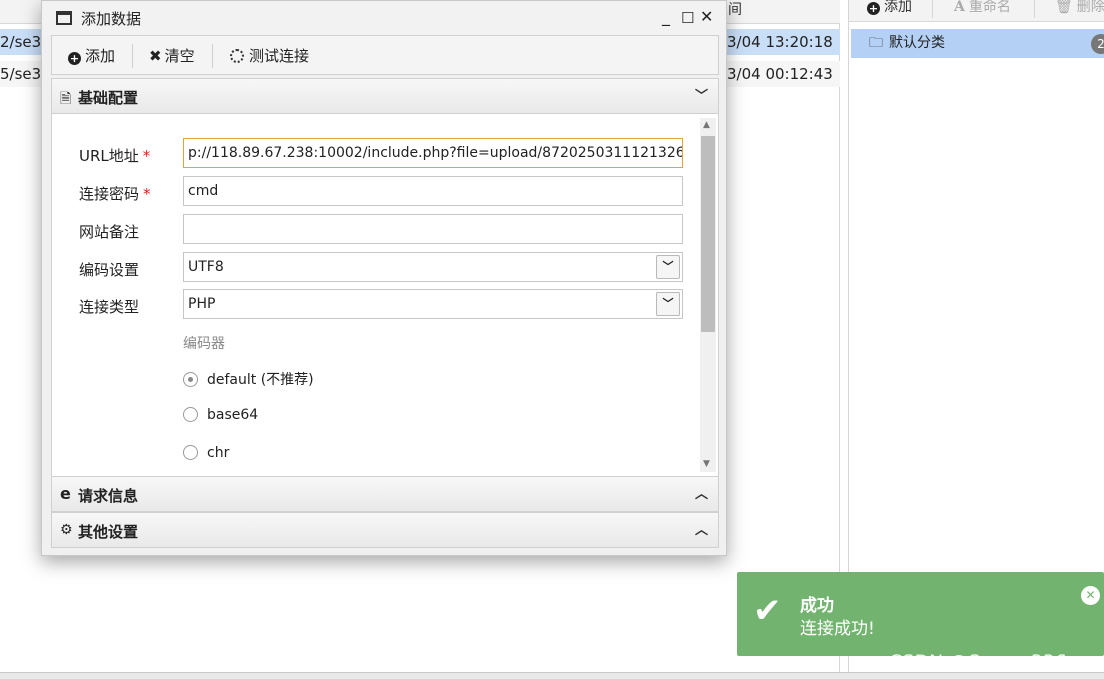  What do you see at coordinates (433, 229) in the screenshot?
I see `note-input` at bounding box center [433, 229].